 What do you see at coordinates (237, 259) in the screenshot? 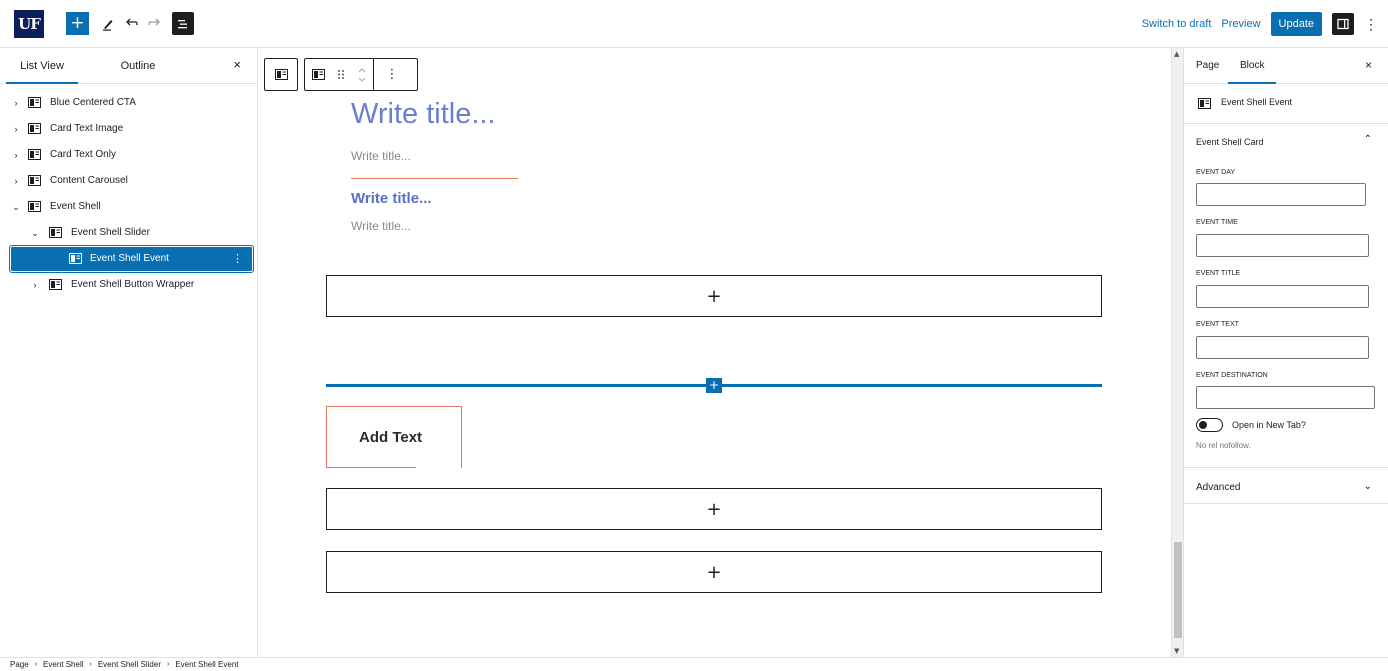
I see `block-options-icon: ⋮` at bounding box center [237, 259].